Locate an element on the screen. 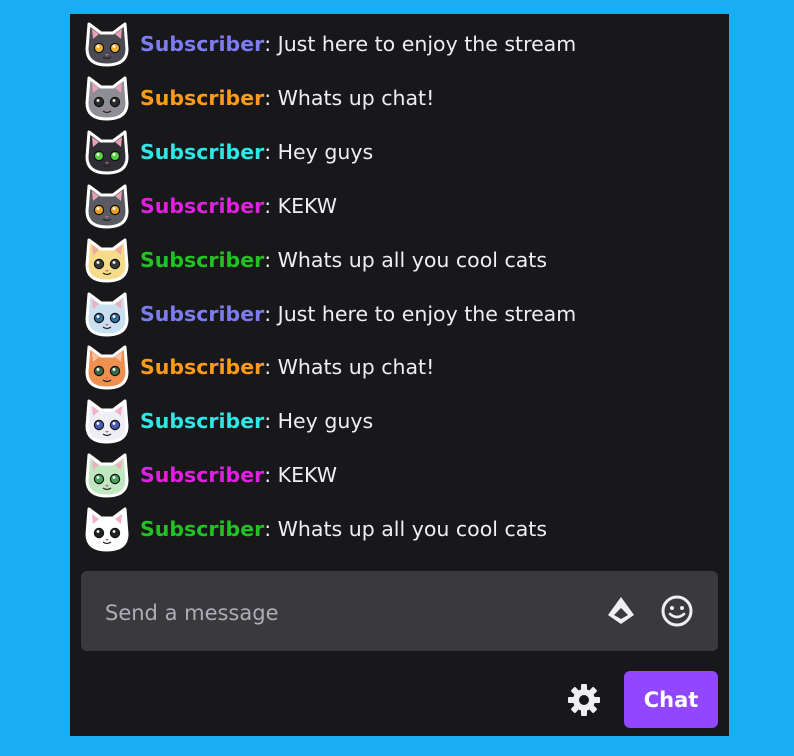  bits-icon is located at coordinates (621, 610).